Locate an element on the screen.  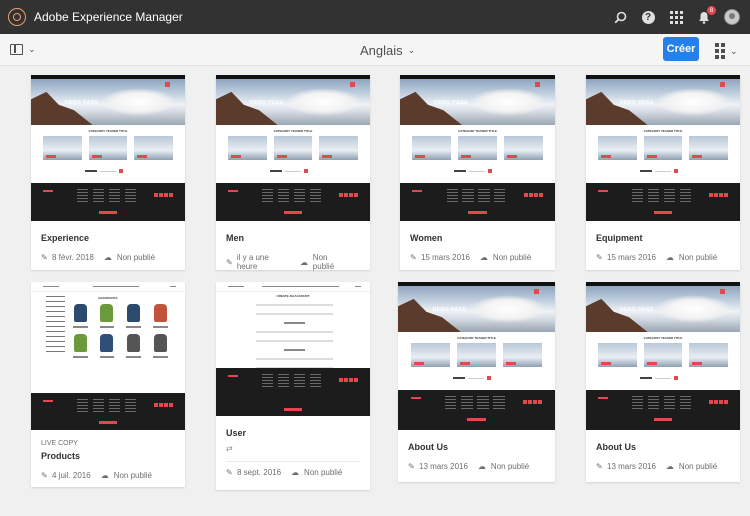
bell-icon: 8 is located at coordinates (706, 15).